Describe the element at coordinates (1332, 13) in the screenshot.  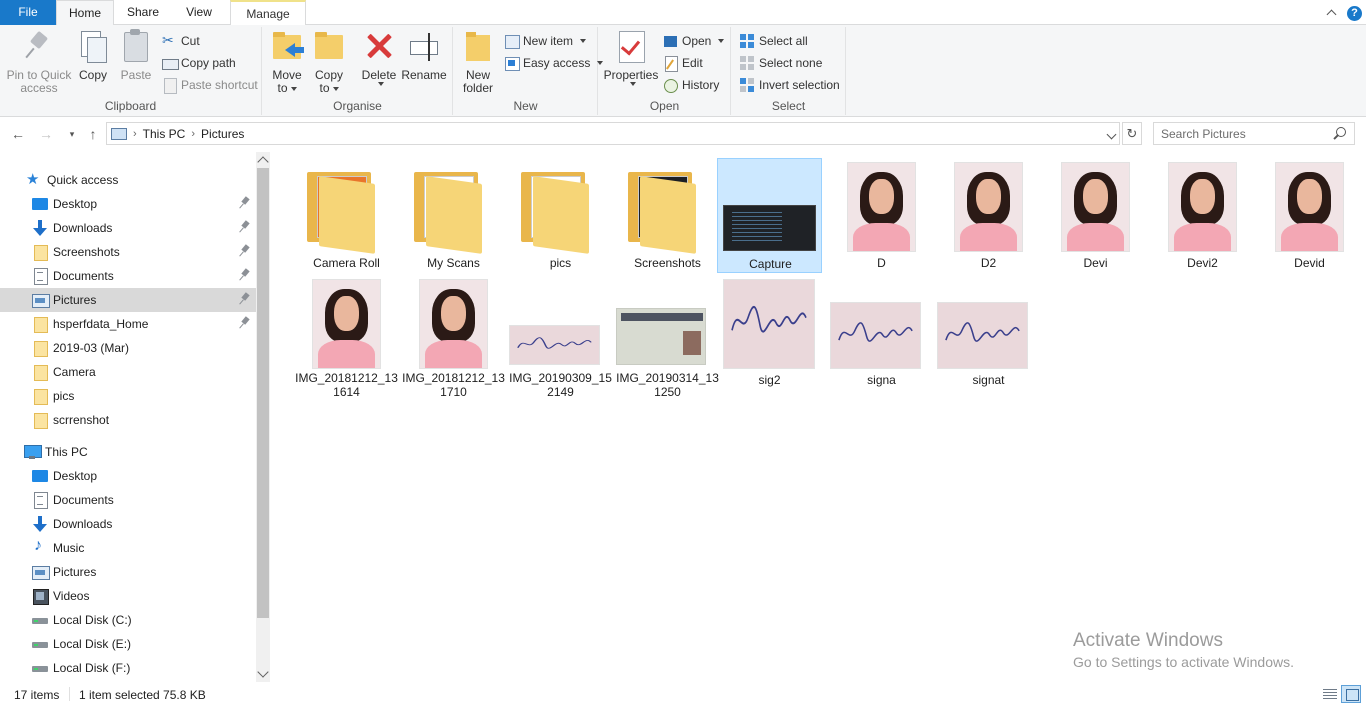
I see `minimize-ribbon-chevron-icon` at that location.